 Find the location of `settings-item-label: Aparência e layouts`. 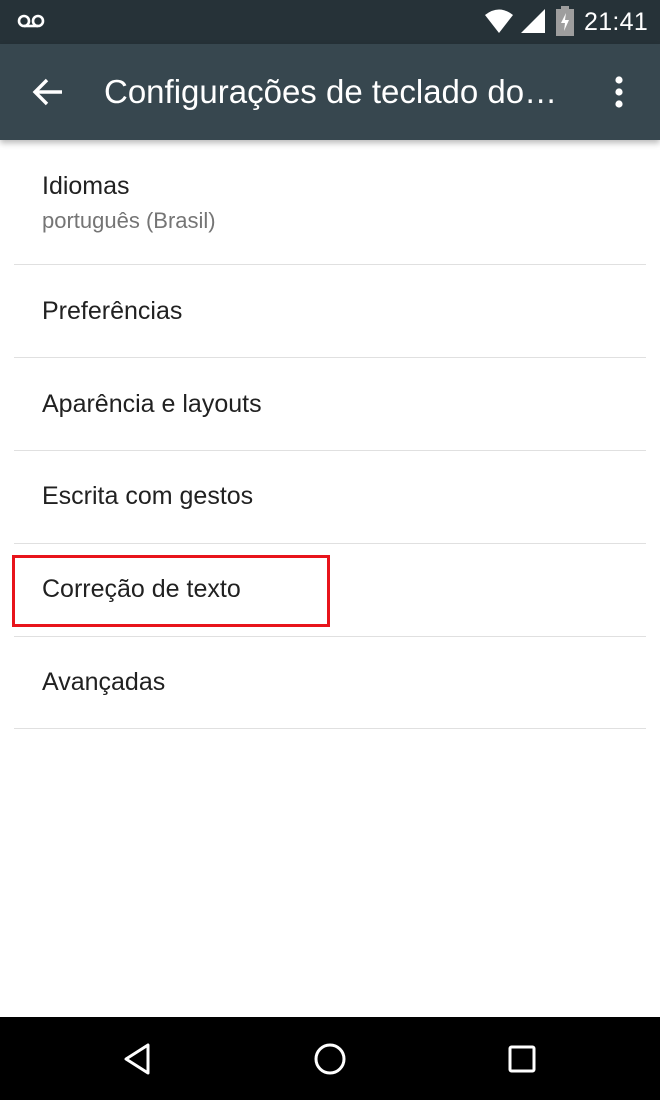

settings-item-label: Aparência e layouts is located at coordinates (152, 404).